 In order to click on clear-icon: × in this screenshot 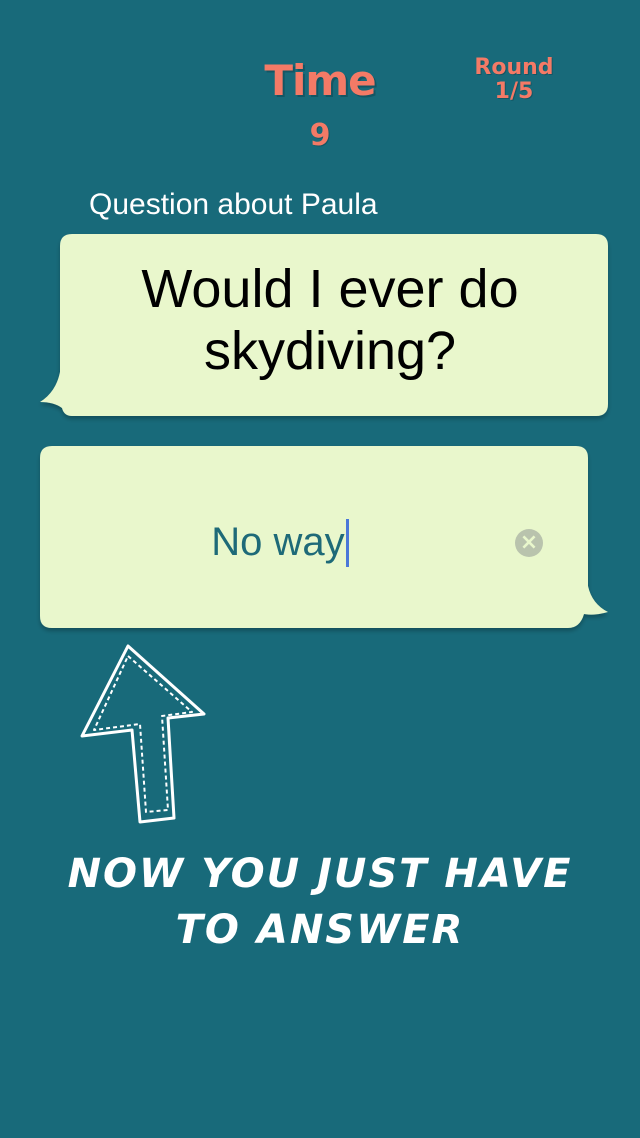, I will do `click(529, 543)`.